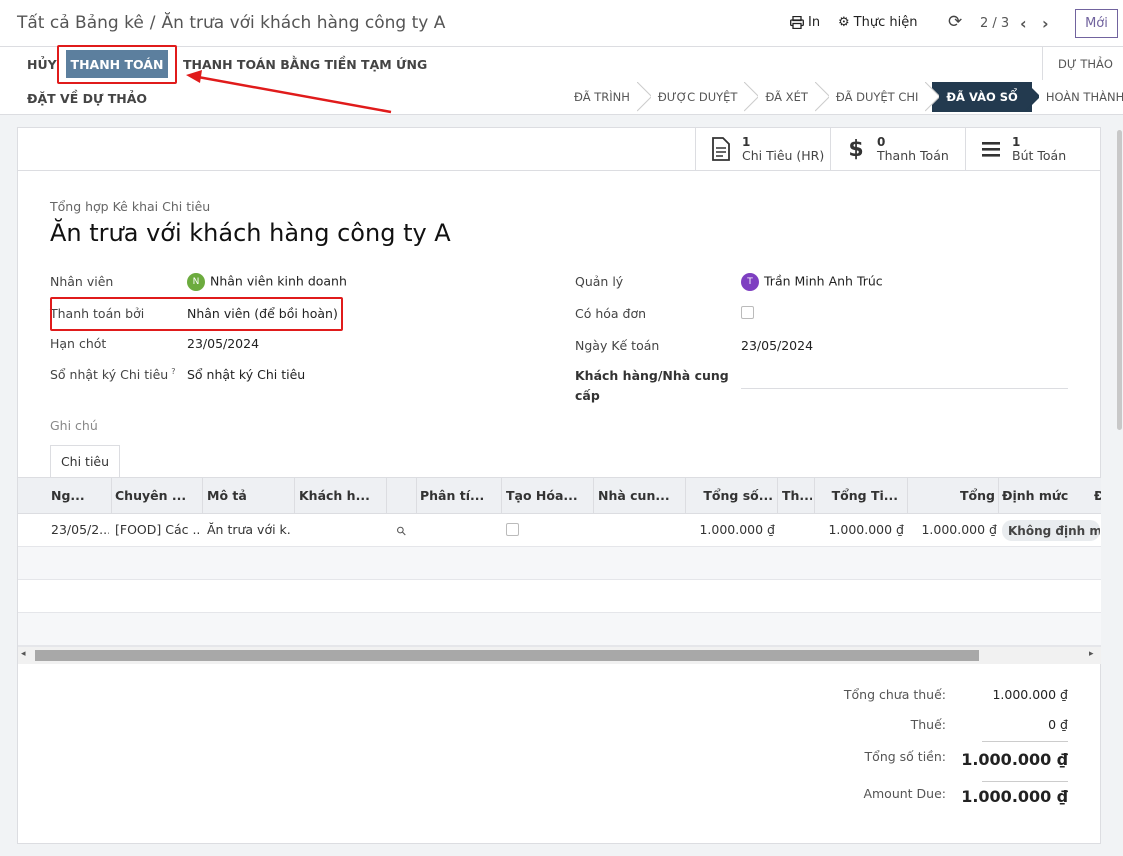 This screenshot has height=856, width=1123. What do you see at coordinates (587, 395) in the screenshot?
I see `partner-label-cont: cấp` at bounding box center [587, 395].